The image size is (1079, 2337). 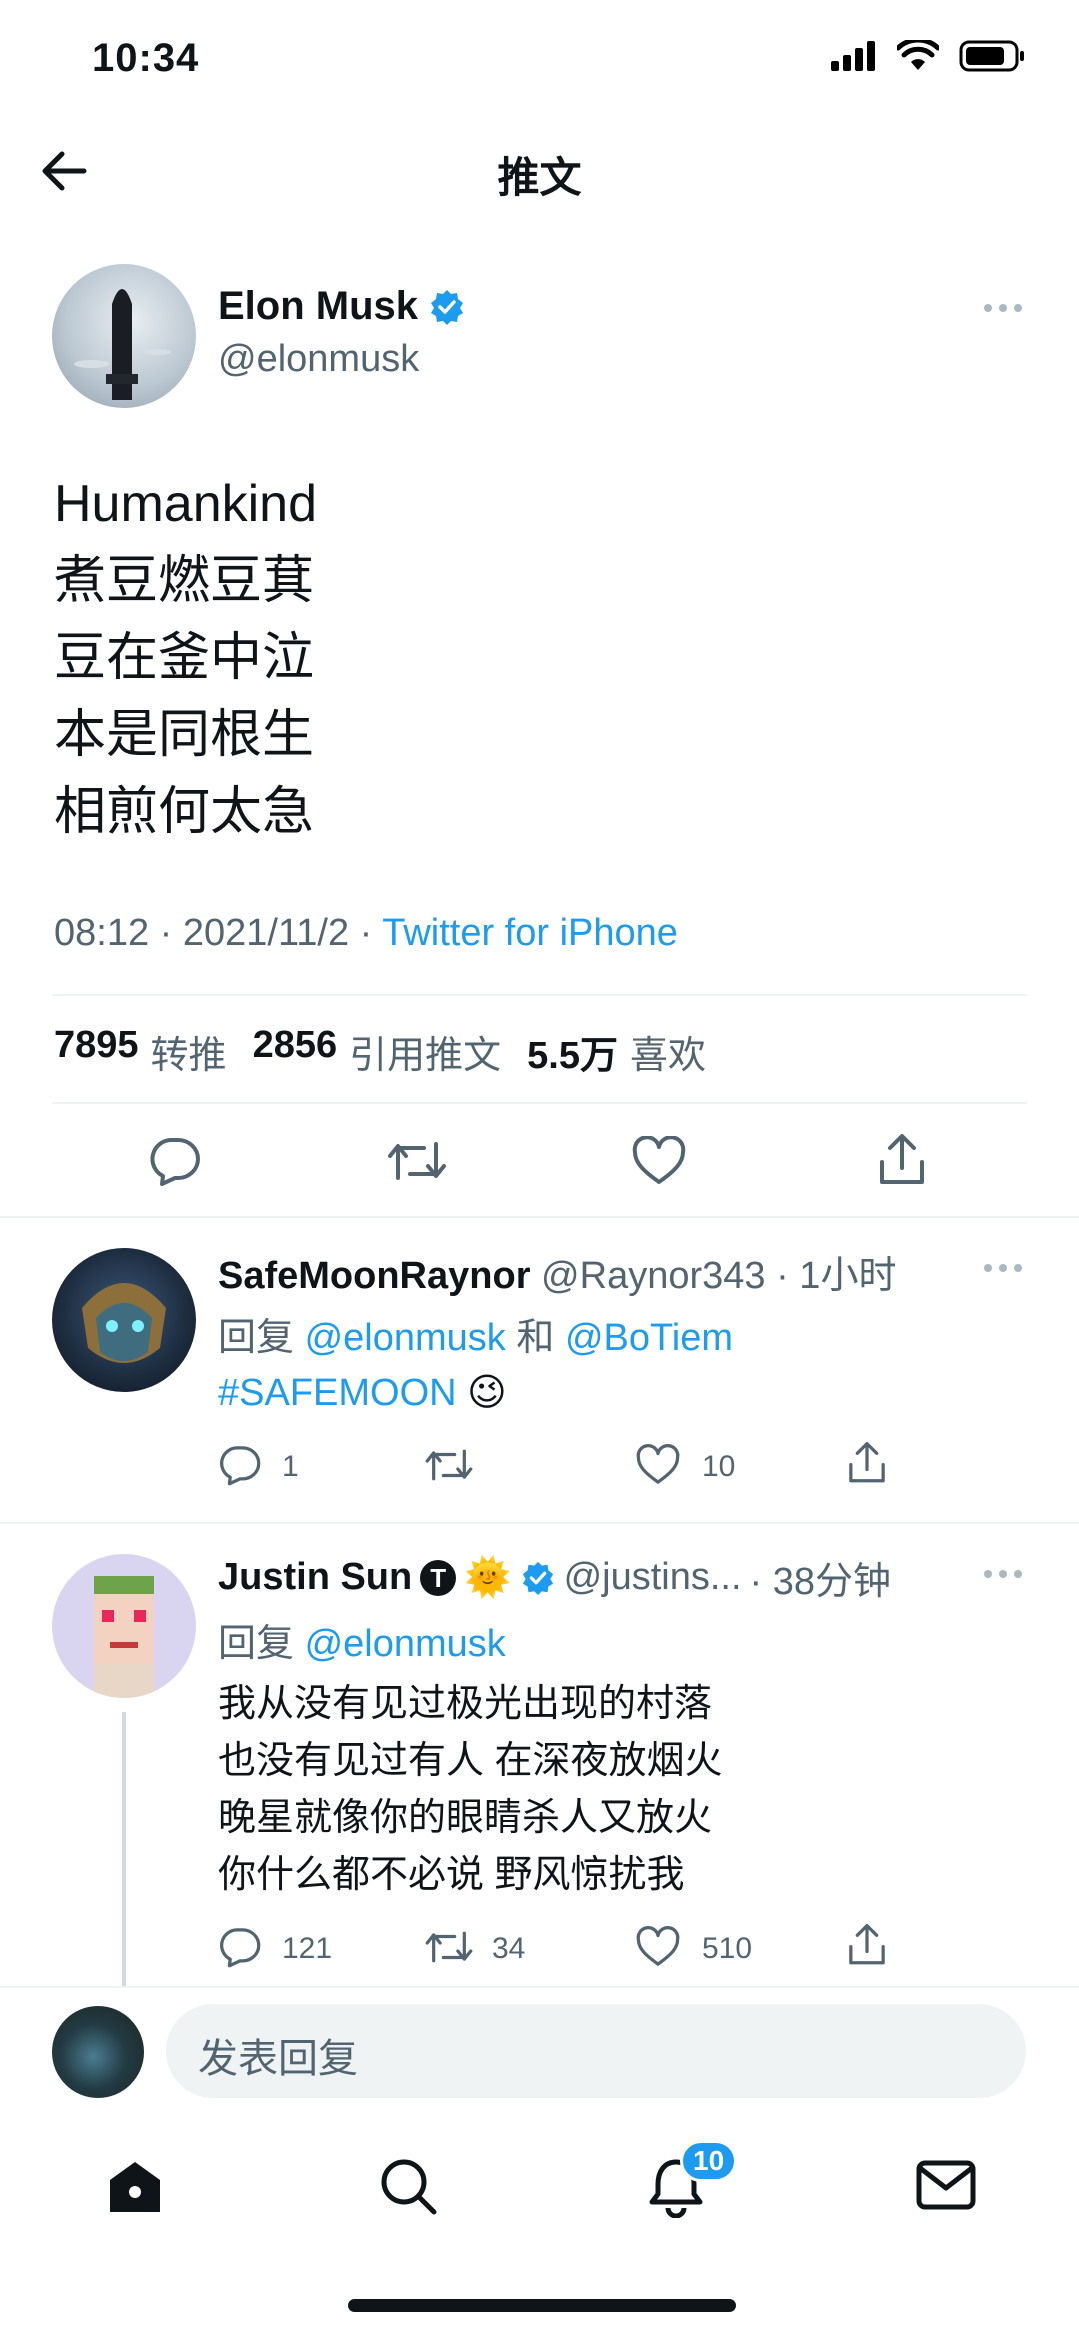 I want to click on header: 推文, so click(x=539, y=171).